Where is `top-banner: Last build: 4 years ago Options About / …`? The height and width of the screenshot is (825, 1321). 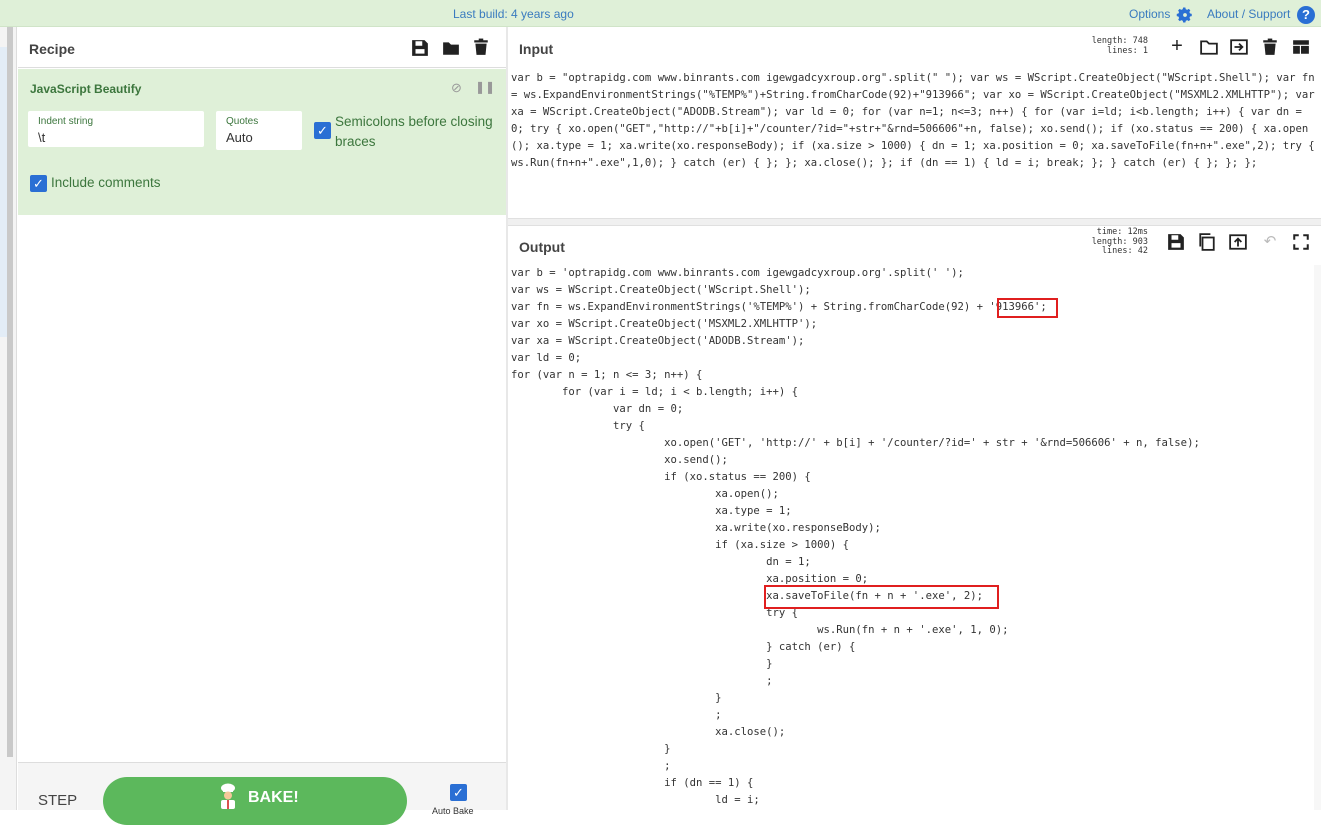 top-banner: Last build: 4 years ago Options About / … is located at coordinates (660, 13).